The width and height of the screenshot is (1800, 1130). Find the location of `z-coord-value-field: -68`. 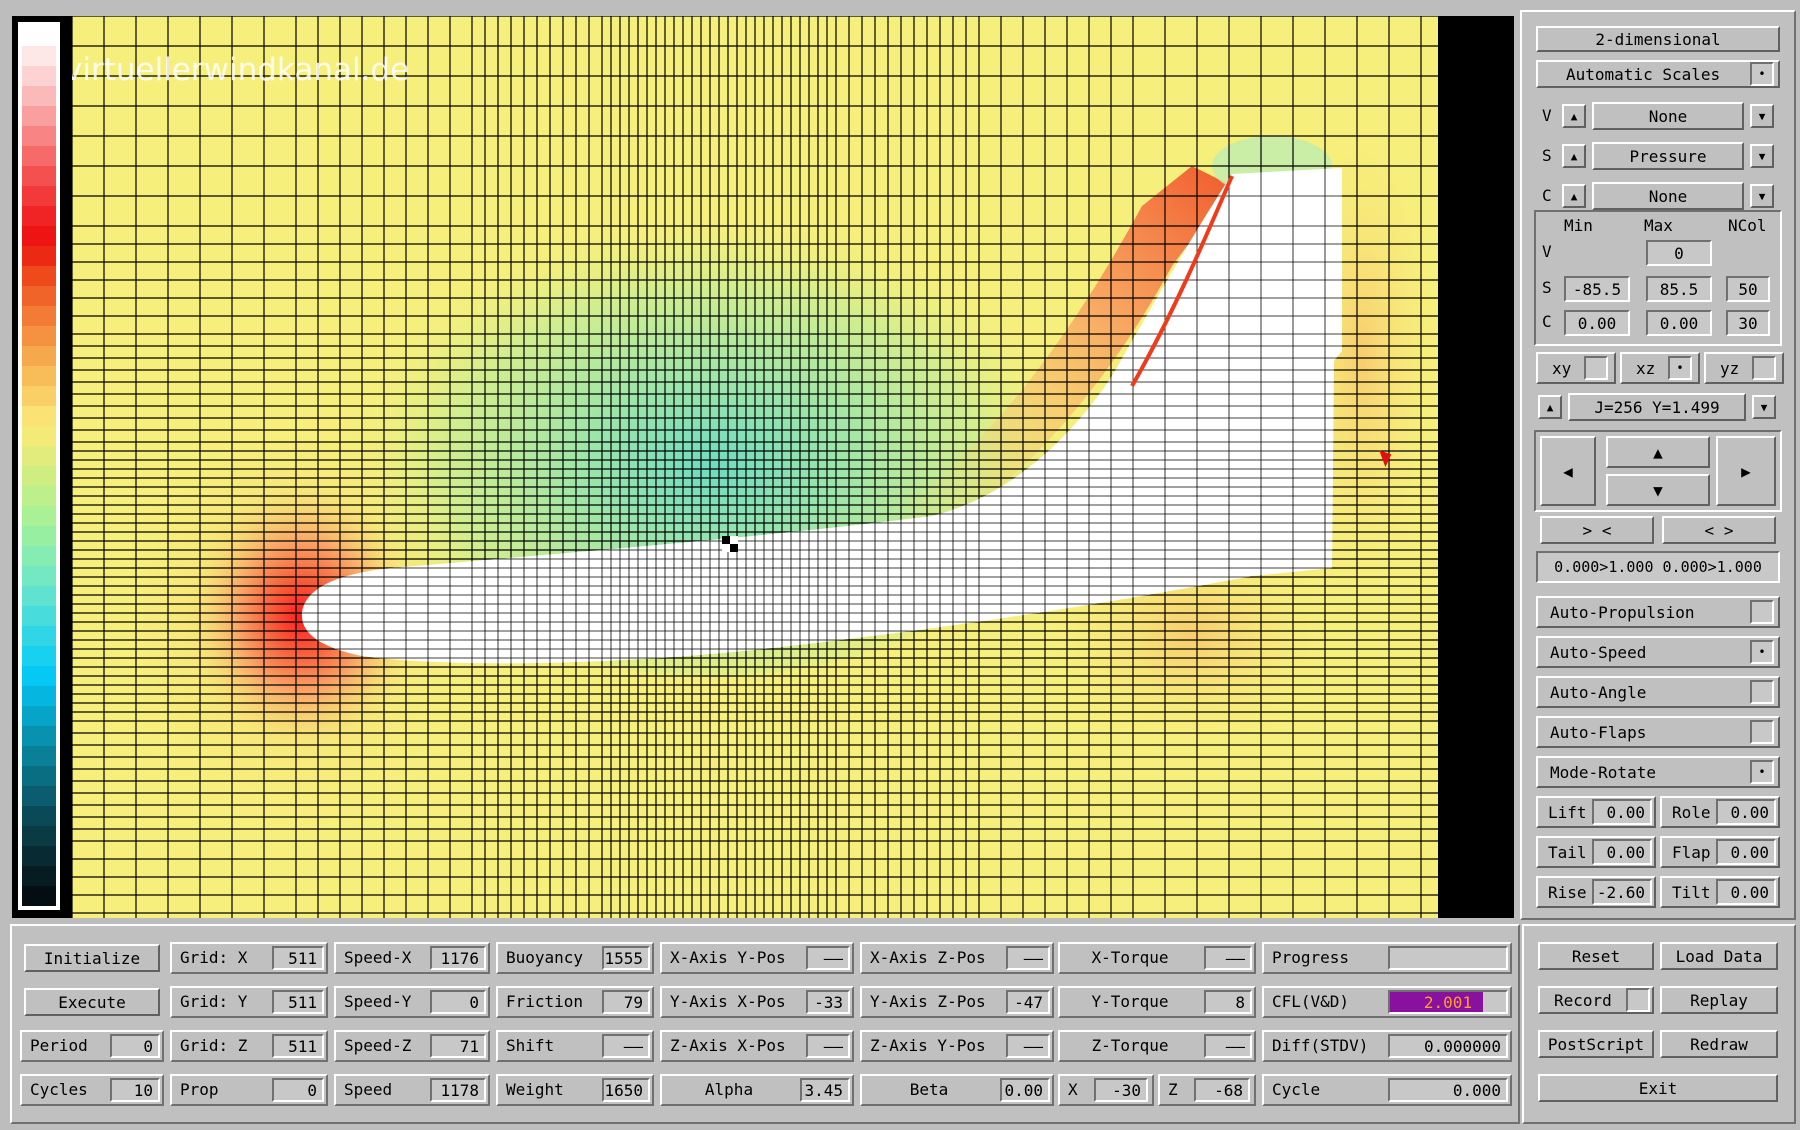

z-coord-value-field: -68 is located at coordinates (1222, 1090).